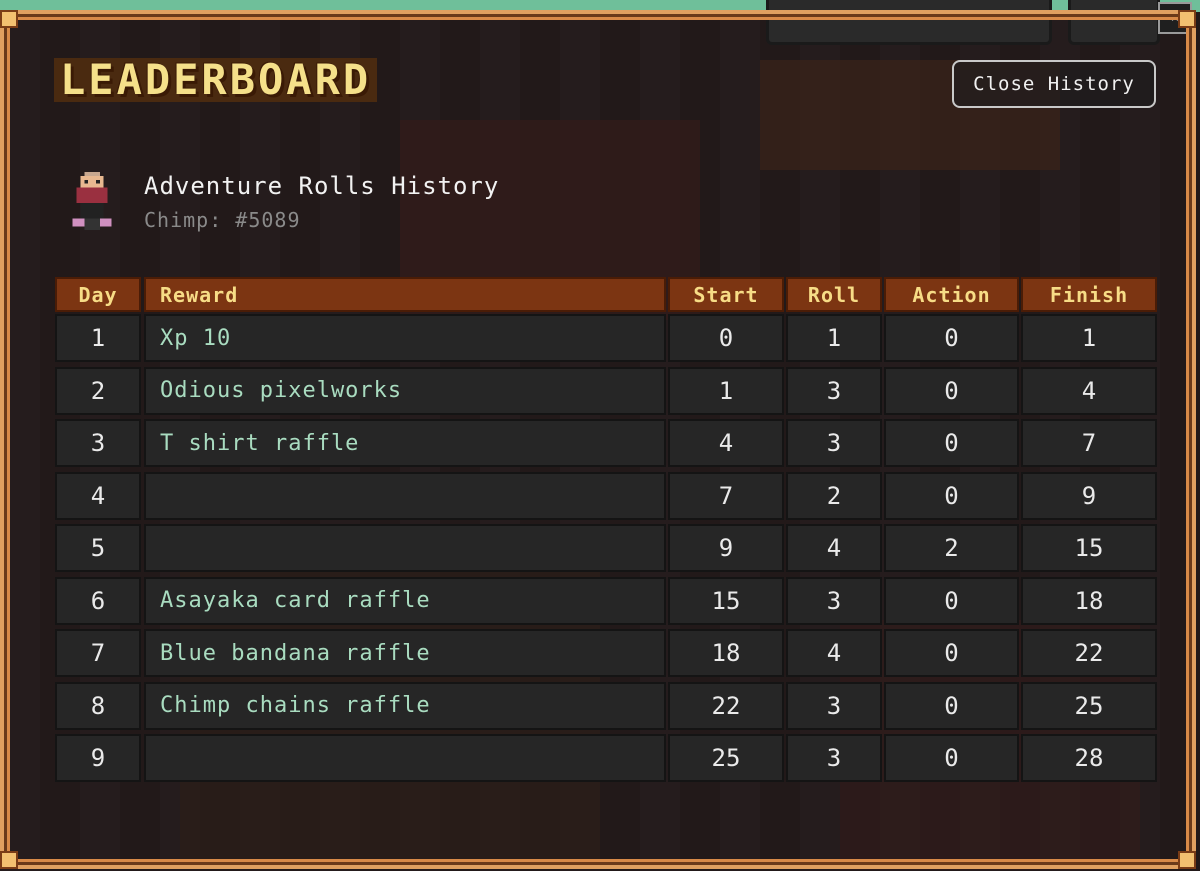 Image resolution: width=1200 pixels, height=871 pixels. I want to click on table-row: 7 Blue bandana raffle 18 4 0 22, so click(606, 654).